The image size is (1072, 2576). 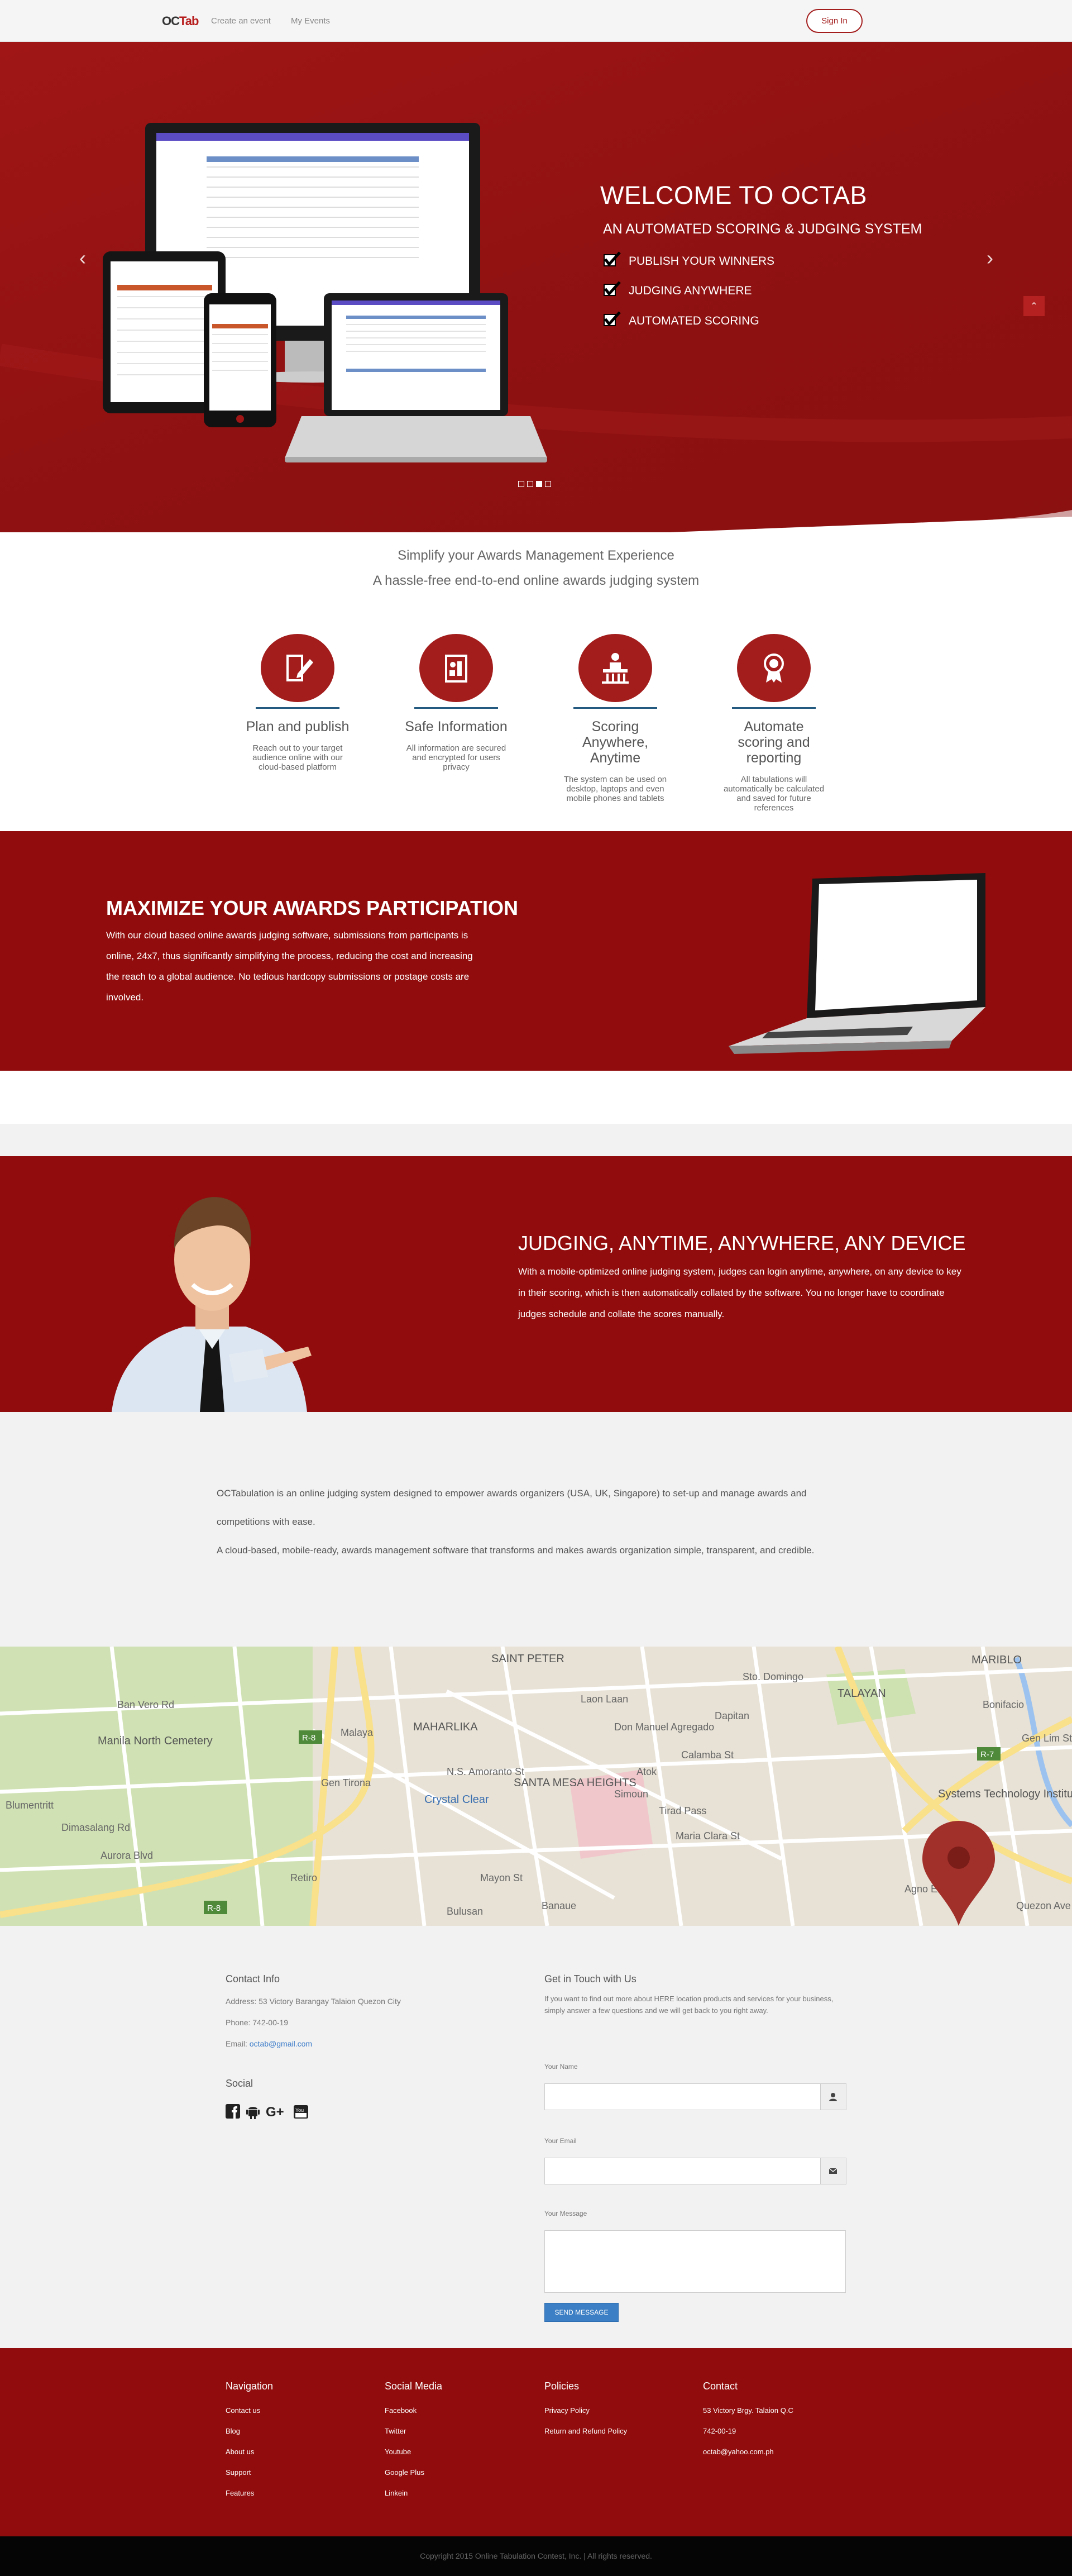 I want to click on footer-link-twitter: Twitter, so click(x=414, y=2431).